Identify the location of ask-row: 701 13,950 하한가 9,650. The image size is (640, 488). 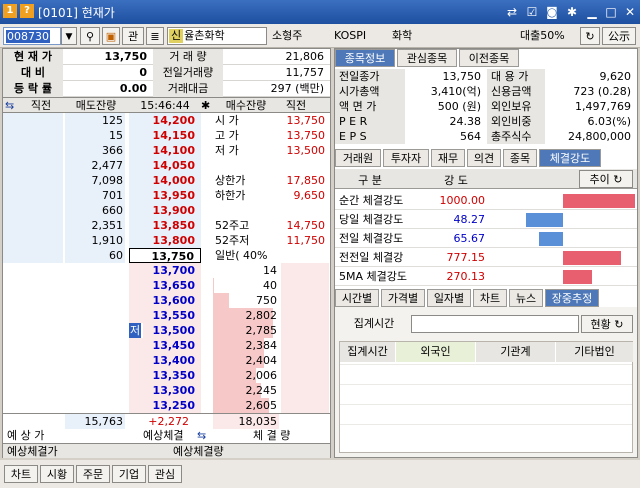
(166, 195).